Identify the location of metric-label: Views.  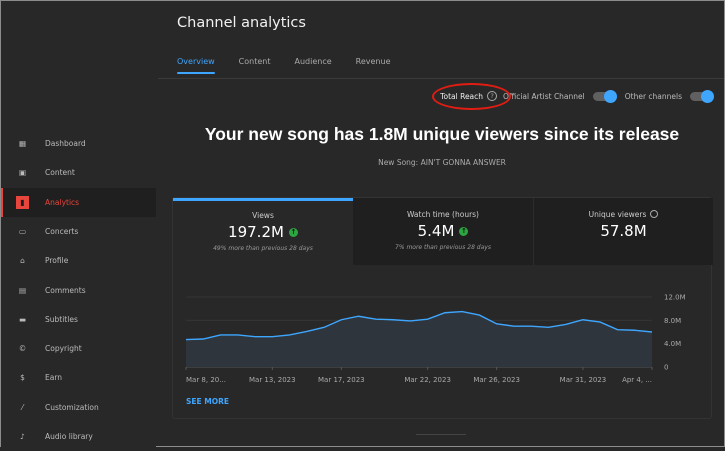
(263, 215).